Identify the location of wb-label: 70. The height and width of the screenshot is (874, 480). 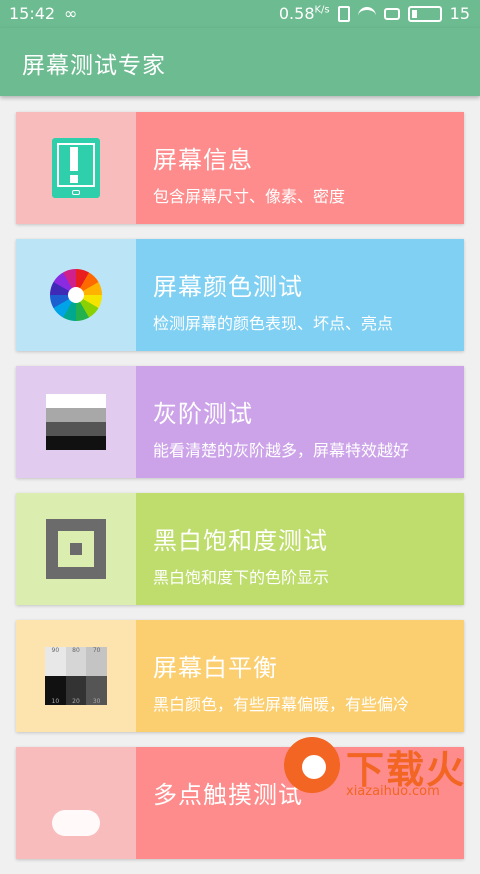
(96, 661).